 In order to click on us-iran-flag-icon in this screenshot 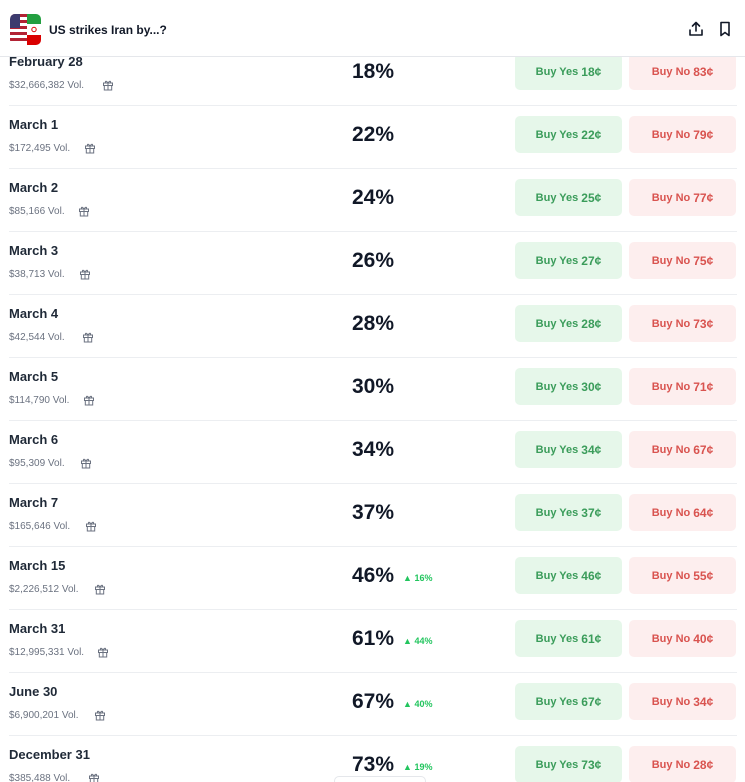, I will do `click(25, 29)`.